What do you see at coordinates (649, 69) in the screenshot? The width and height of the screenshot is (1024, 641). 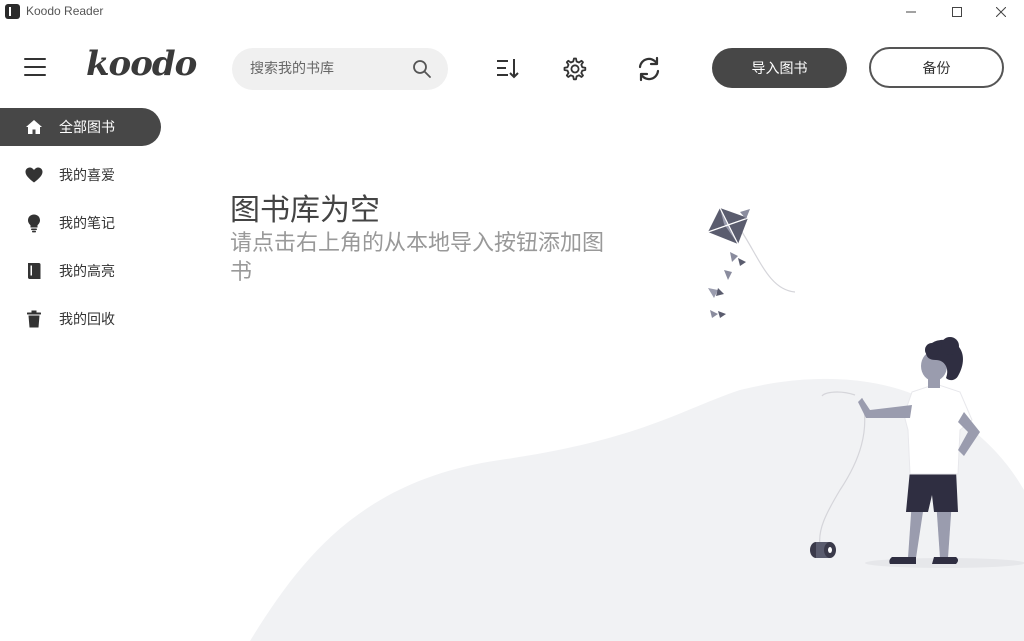 I see `sync-icon` at bounding box center [649, 69].